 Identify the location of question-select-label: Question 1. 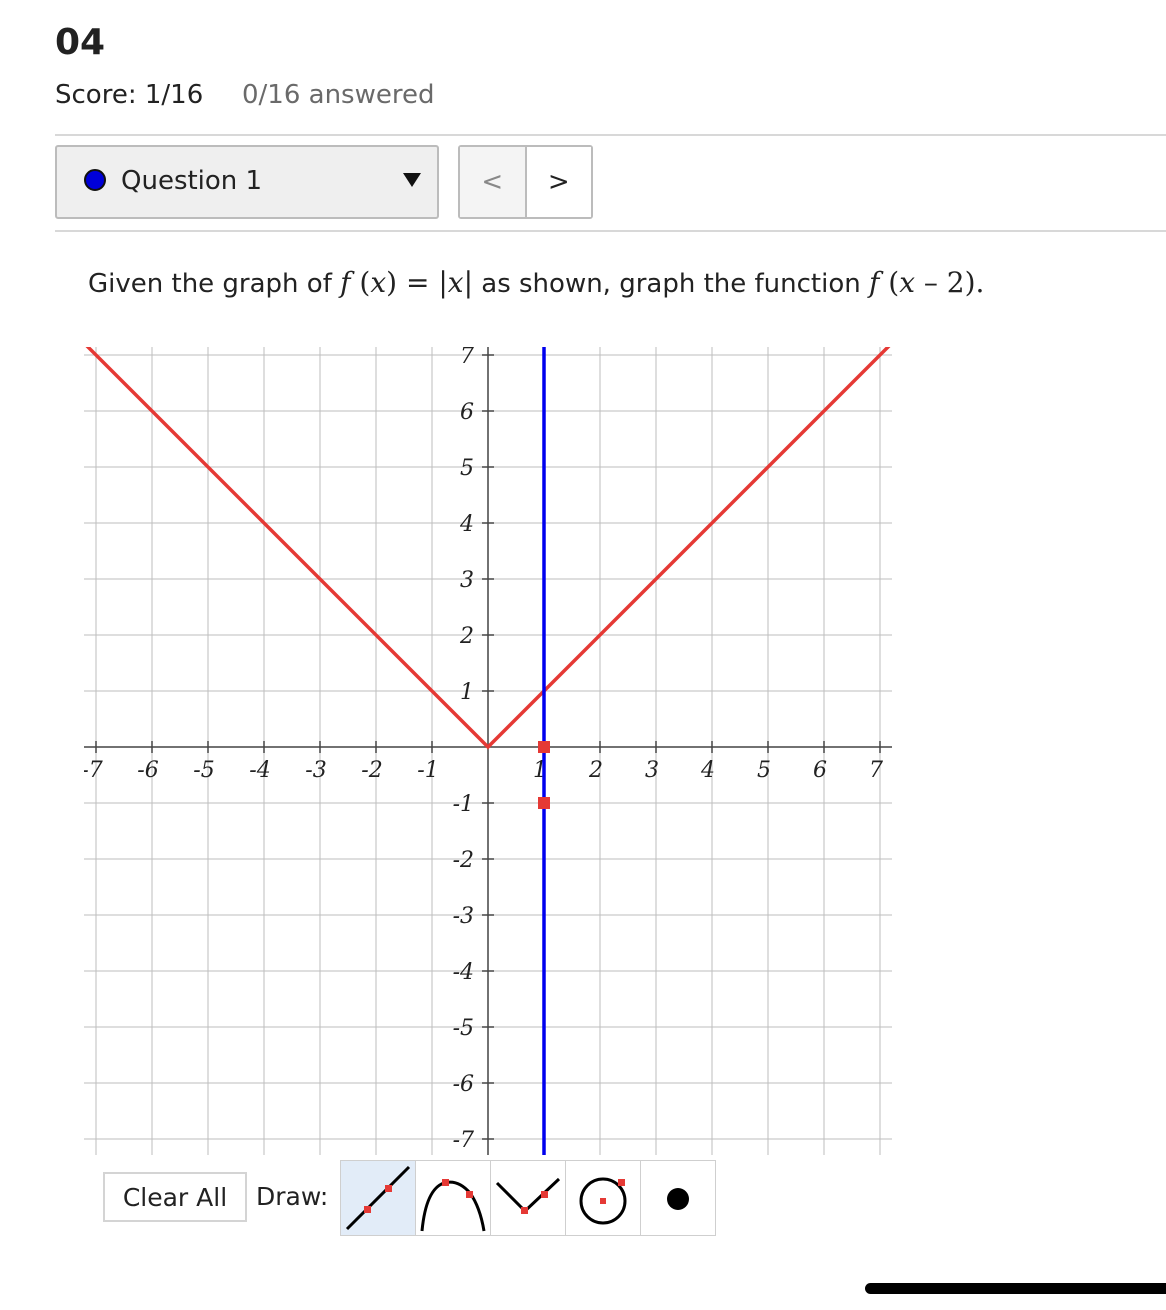
(192, 181).